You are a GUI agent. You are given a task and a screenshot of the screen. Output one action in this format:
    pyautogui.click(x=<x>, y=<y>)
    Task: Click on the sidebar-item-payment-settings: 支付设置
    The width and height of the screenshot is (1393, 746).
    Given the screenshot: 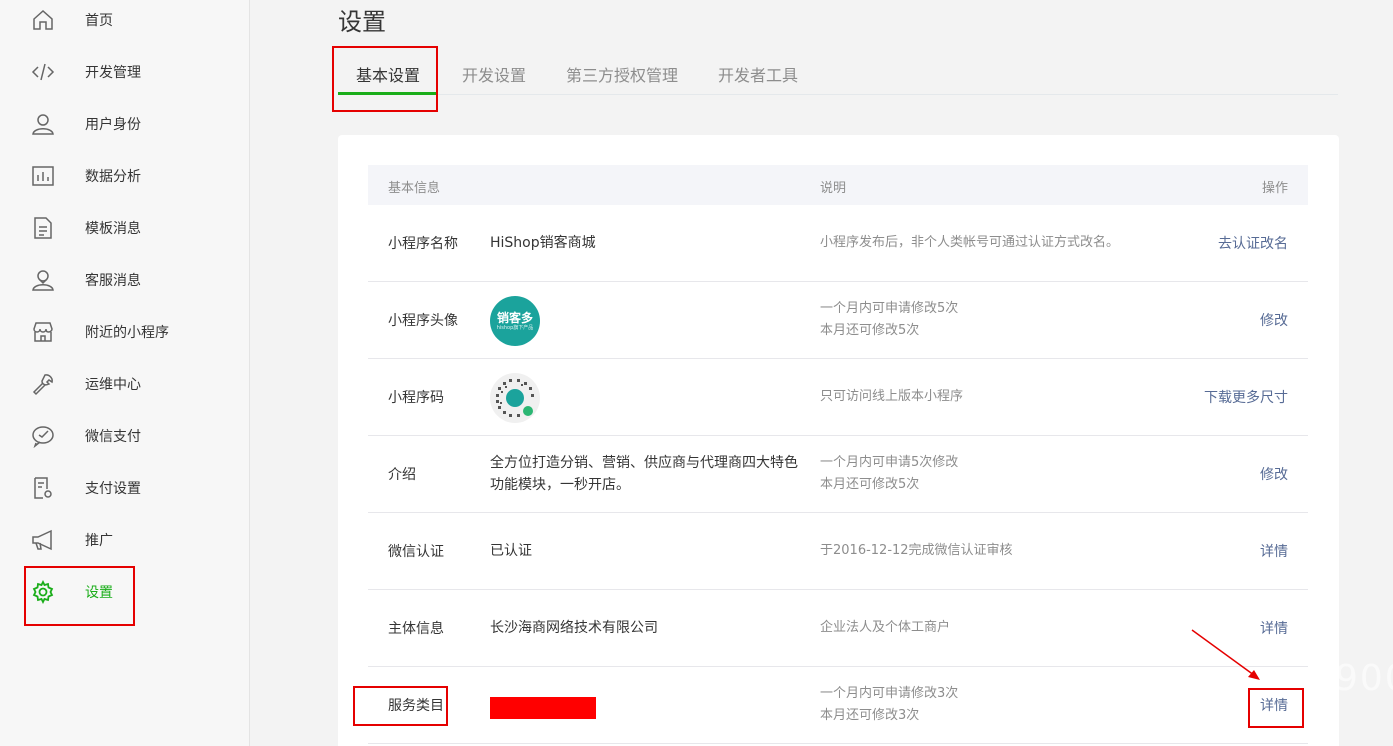 What is the action you would take?
    pyautogui.click(x=125, y=488)
    